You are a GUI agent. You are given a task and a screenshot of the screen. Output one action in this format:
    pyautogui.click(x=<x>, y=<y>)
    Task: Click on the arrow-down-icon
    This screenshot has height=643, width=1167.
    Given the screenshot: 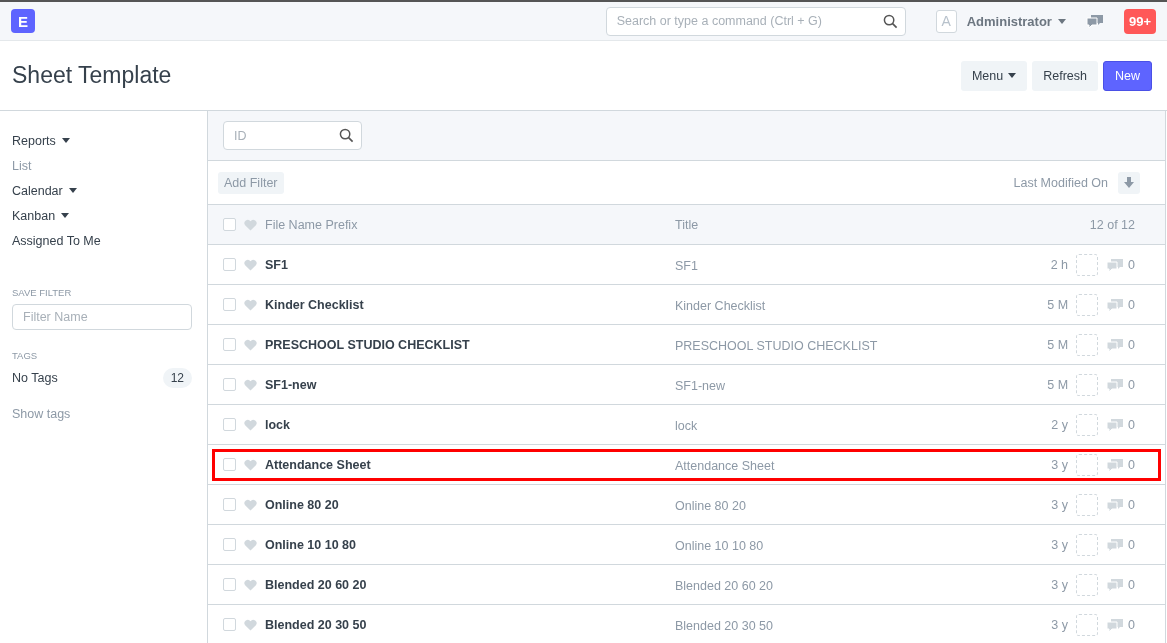 What is the action you would take?
    pyautogui.click(x=1129, y=182)
    